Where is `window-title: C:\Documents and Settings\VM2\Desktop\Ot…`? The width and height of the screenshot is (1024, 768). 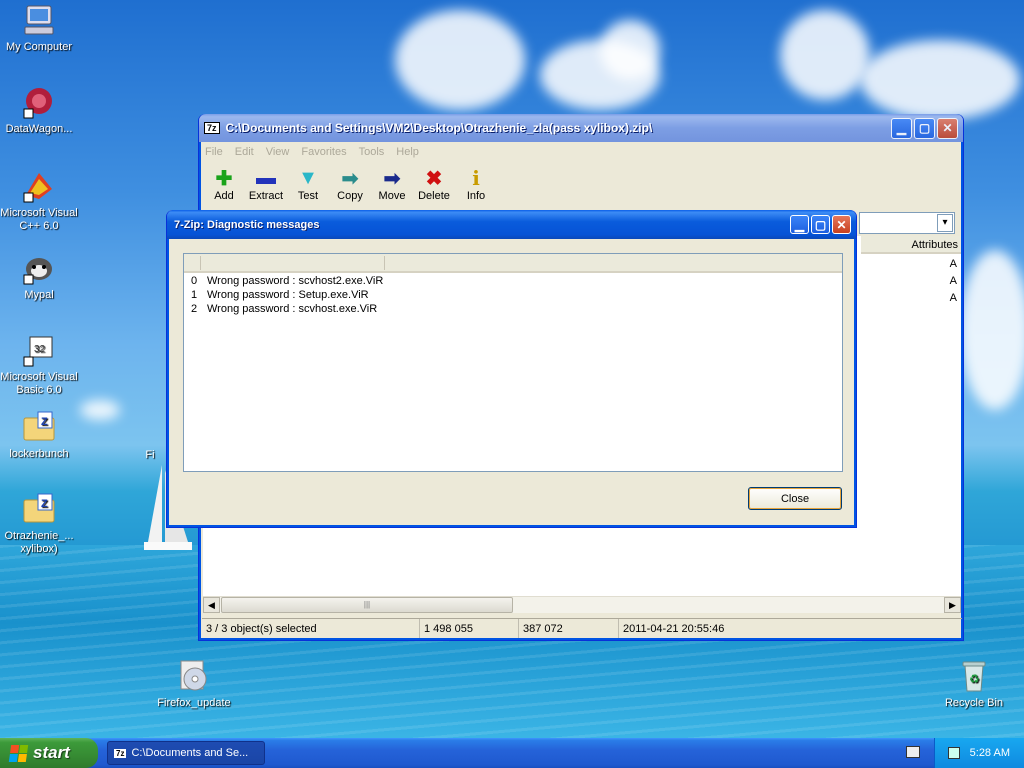
window-title: C:\Documents and Settings\VM2\Desktop\Ot… is located at coordinates (439, 128).